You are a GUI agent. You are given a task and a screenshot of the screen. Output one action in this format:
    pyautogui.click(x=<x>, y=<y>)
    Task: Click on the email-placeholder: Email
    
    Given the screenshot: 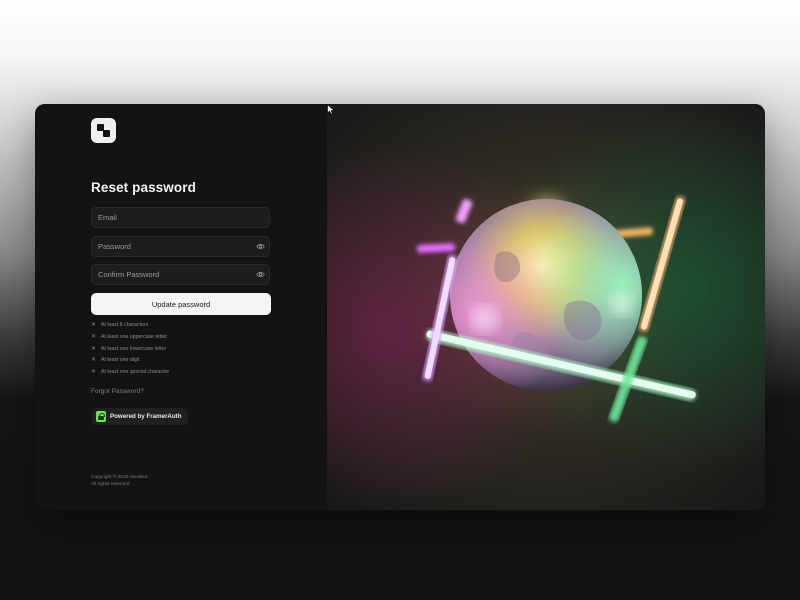 What is the action you would take?
    pyautogui.click(x=107, y=217)
    